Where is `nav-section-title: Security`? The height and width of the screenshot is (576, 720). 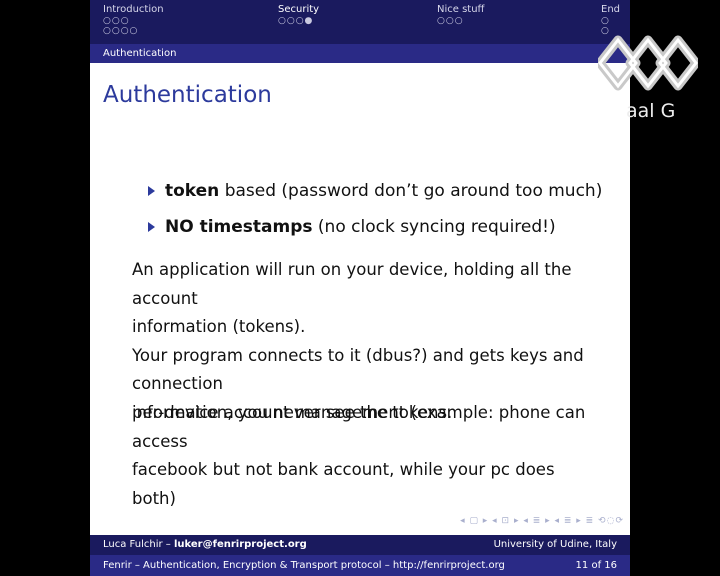 nav-section-title: Security is located at coordinates (298, 10).